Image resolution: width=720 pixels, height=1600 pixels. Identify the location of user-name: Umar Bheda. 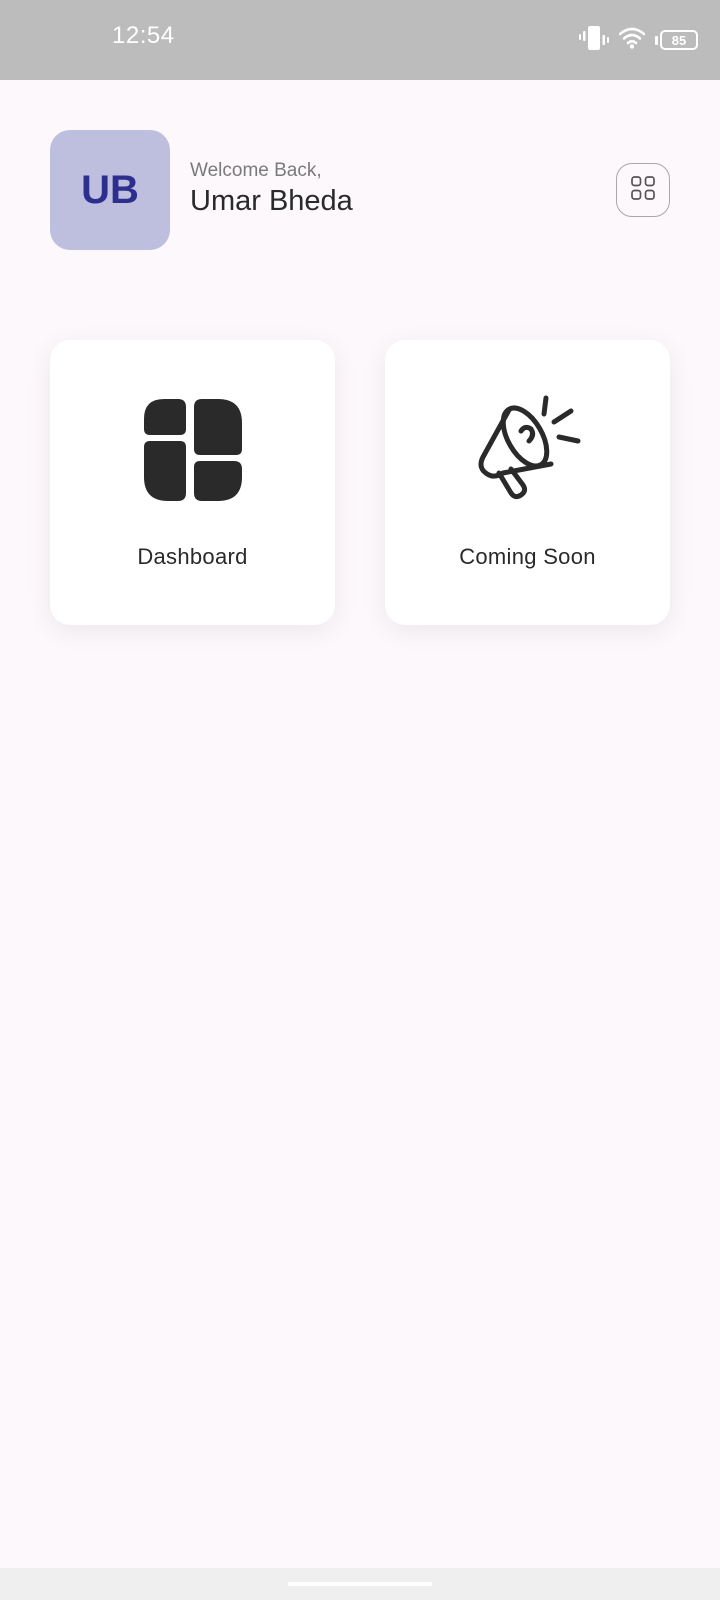
(271, 201).